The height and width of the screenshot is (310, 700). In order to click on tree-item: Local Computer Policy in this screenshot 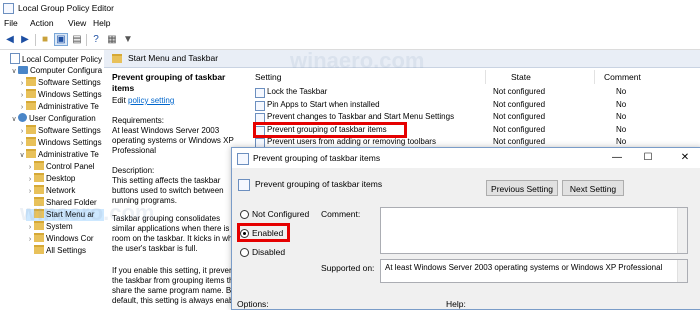, I will do `click(53, 59)`.